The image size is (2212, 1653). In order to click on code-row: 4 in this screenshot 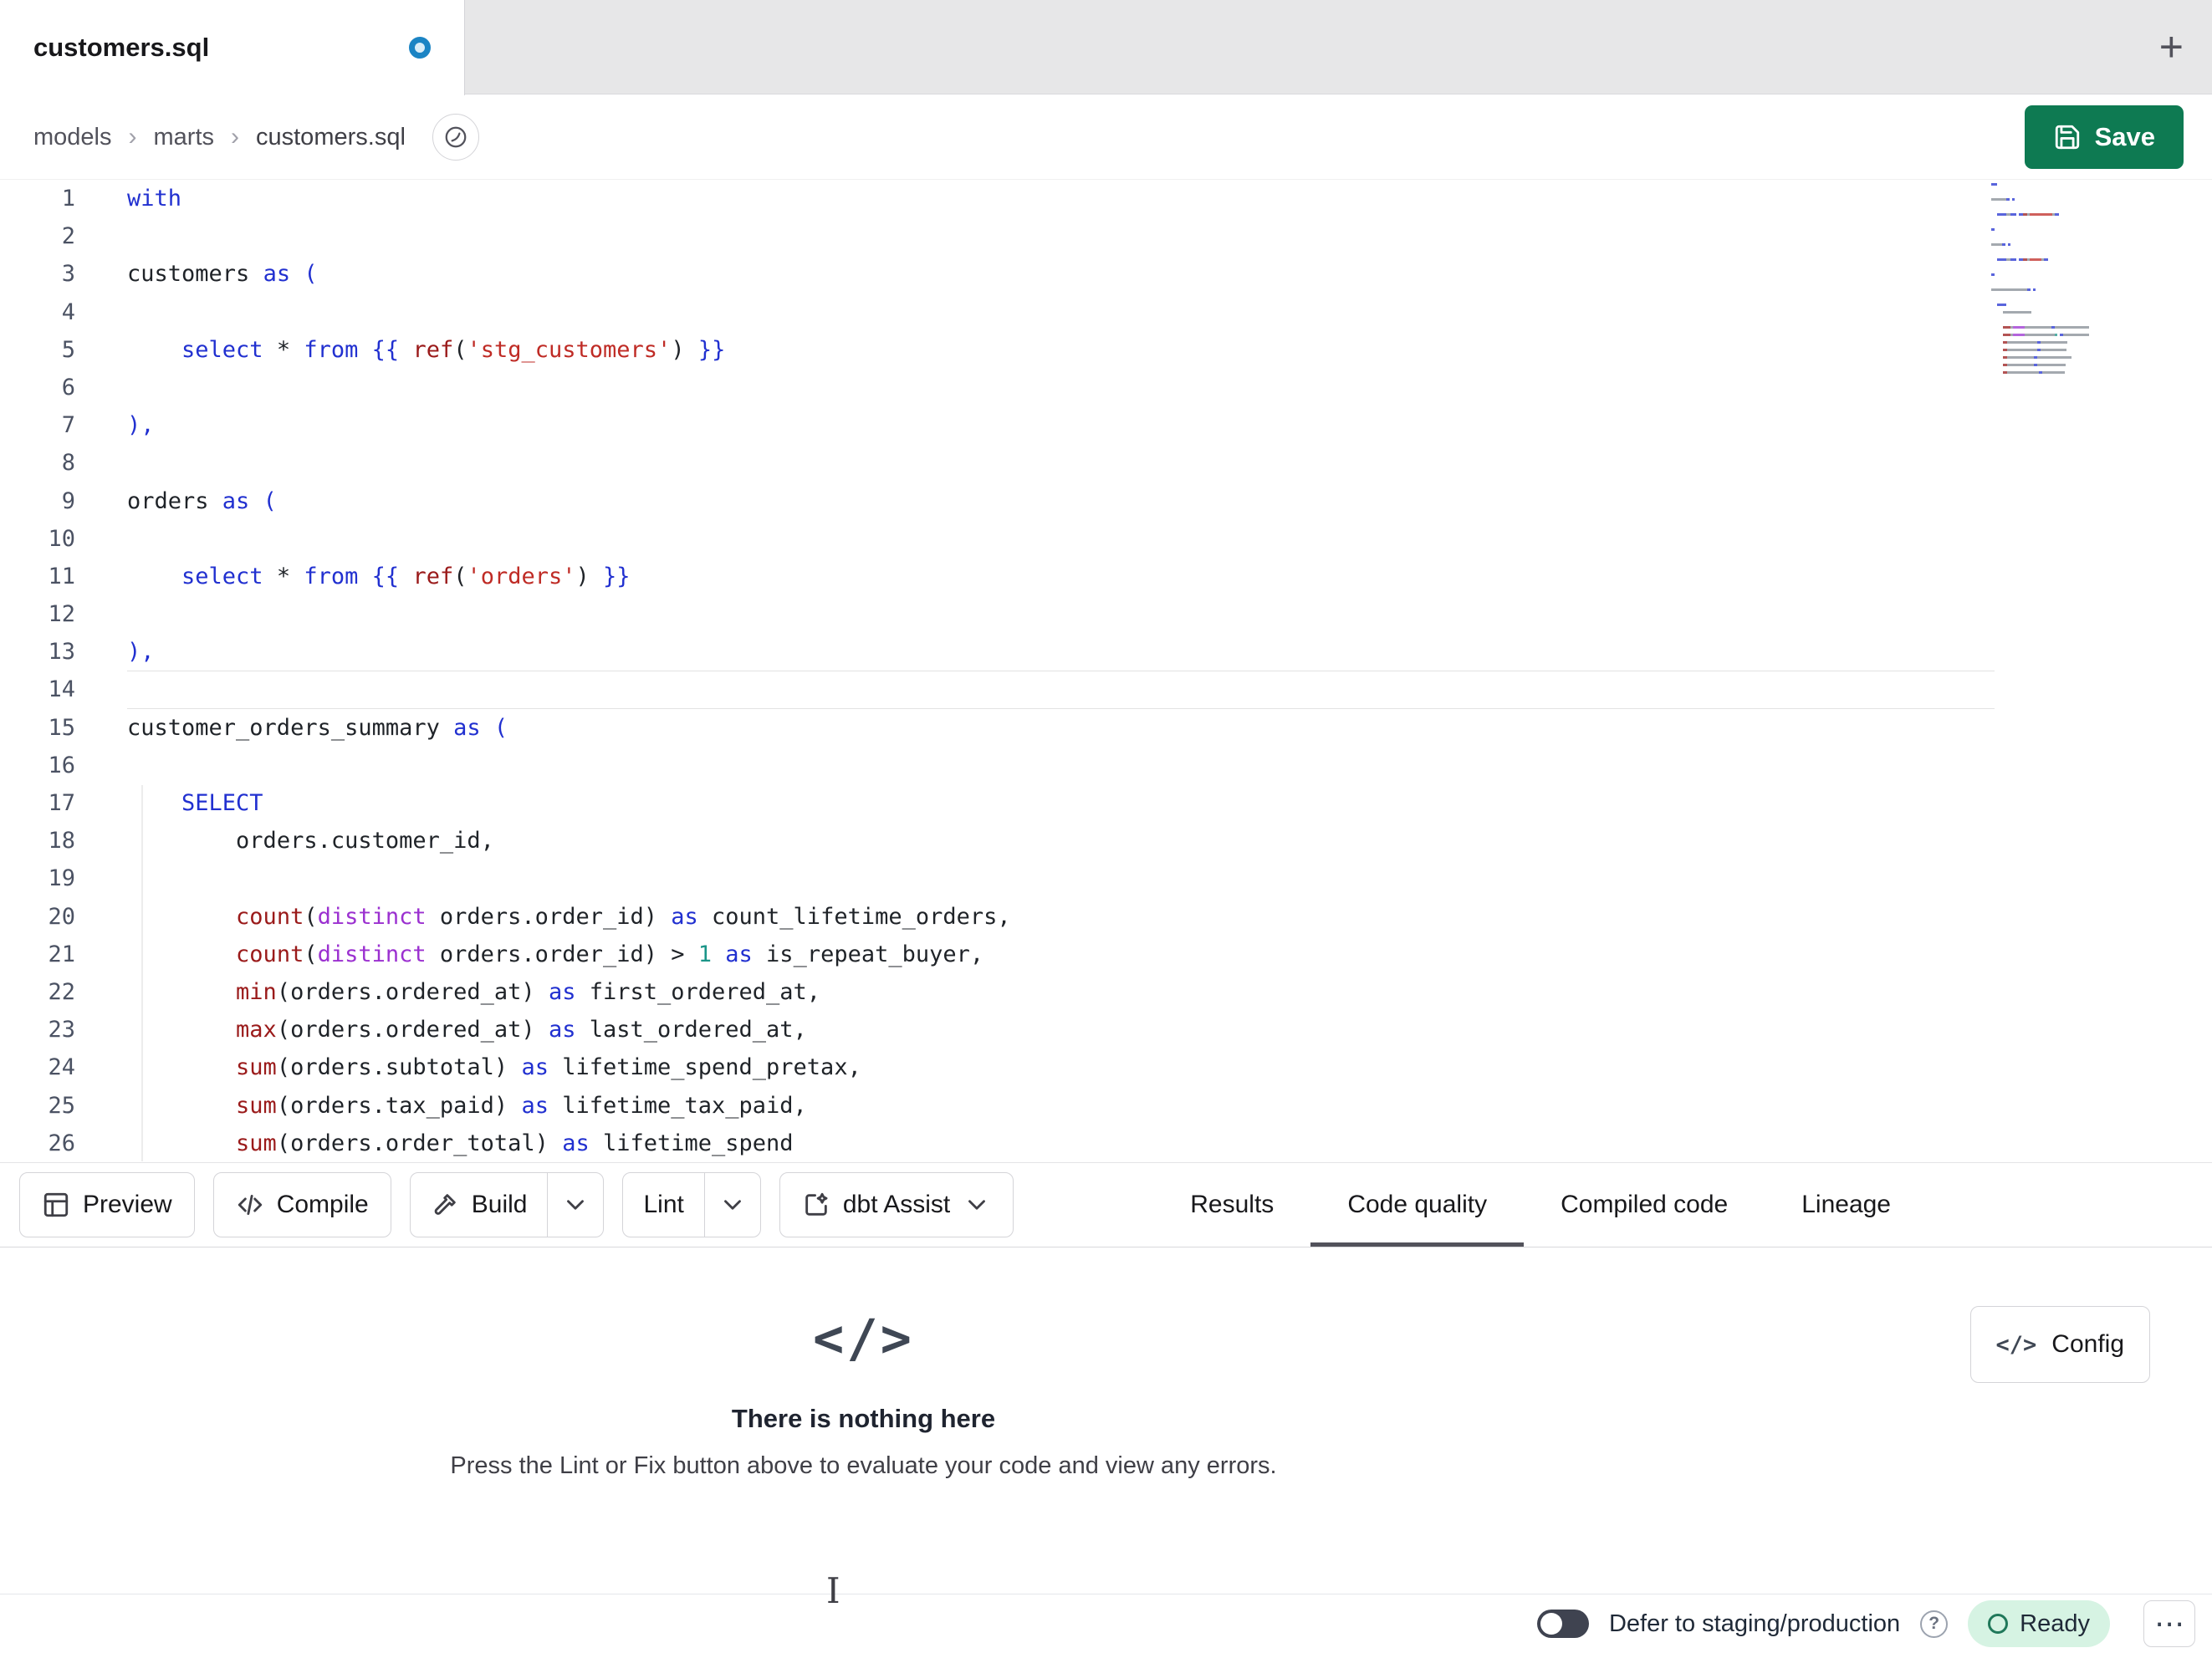, I will do `click(1106, 312)`.